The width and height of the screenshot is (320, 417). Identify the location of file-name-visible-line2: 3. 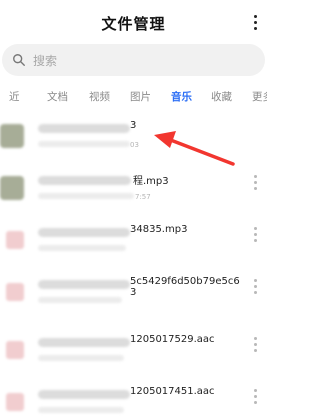
(133, 292).